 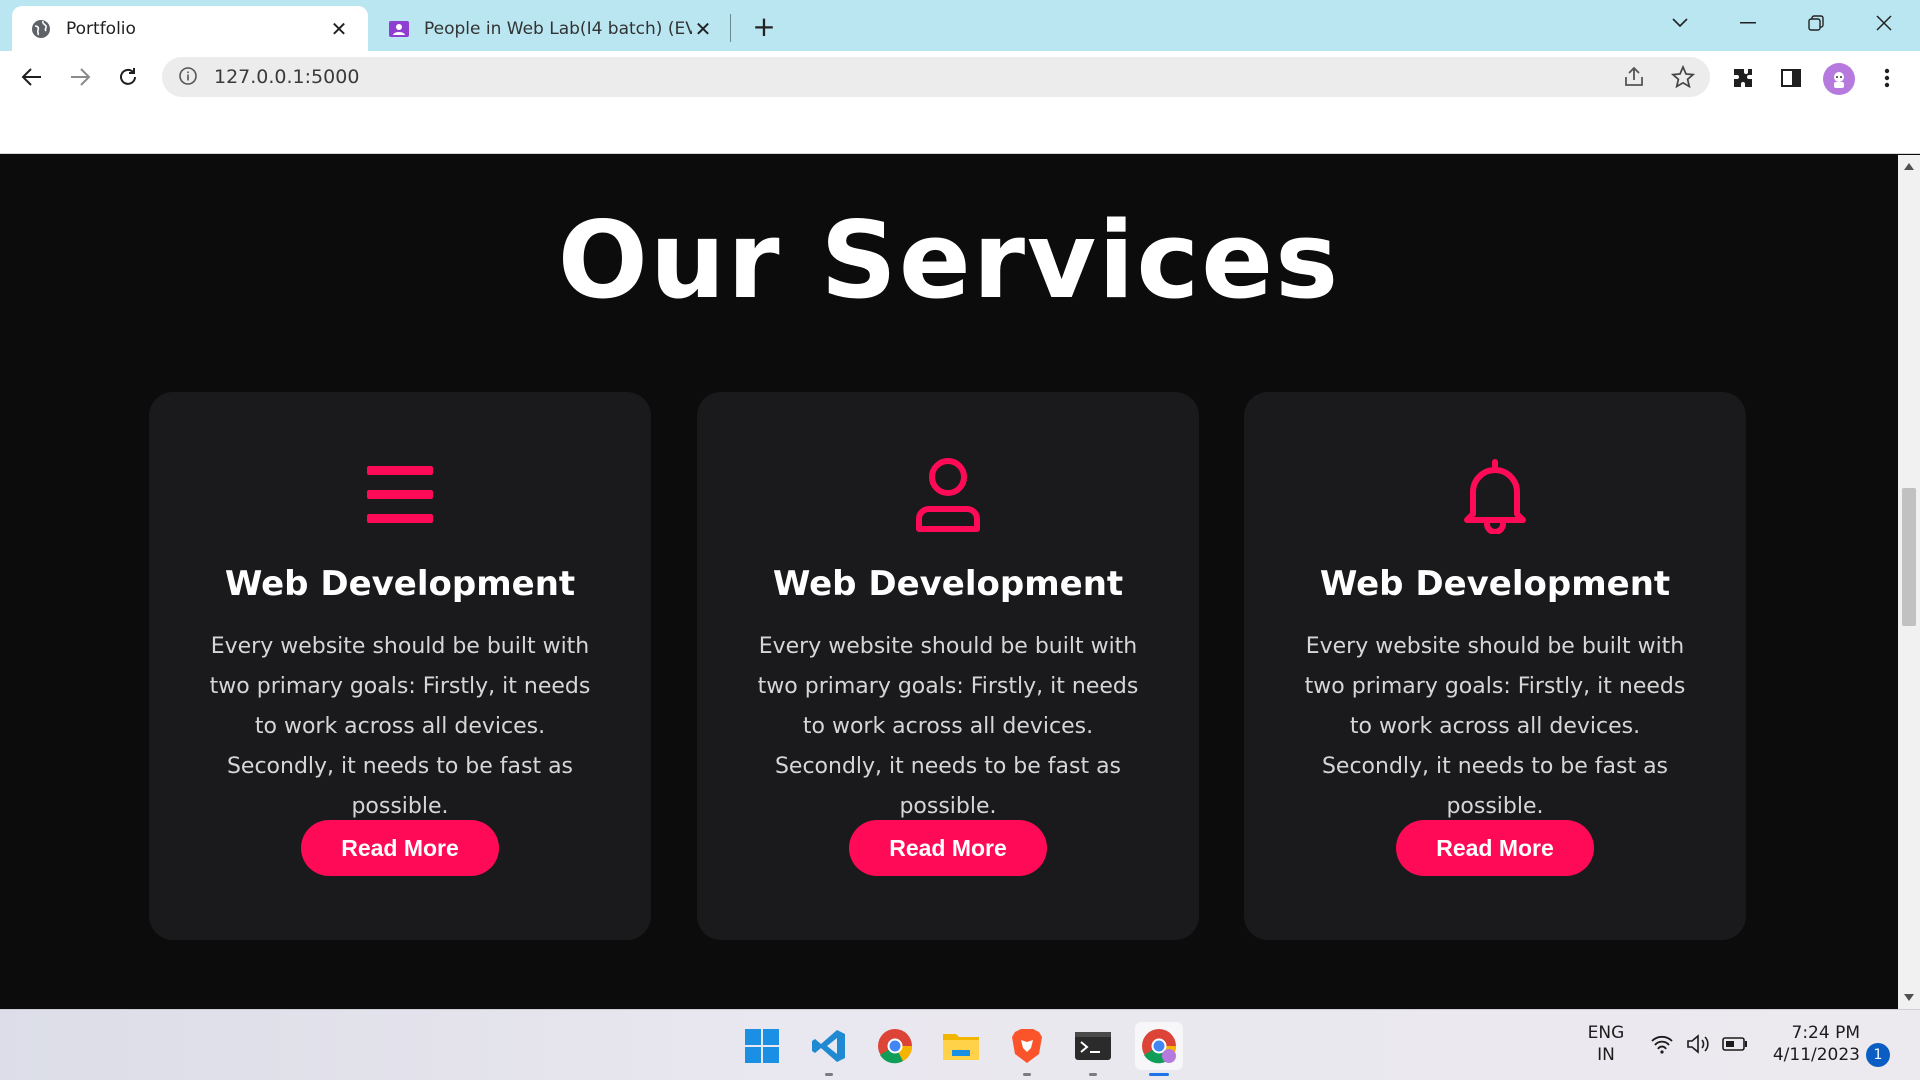 What do you see at coordinates (1884, 23) in the screenshot?
I see `close-window-icon` at bounding box center [1884, 23].